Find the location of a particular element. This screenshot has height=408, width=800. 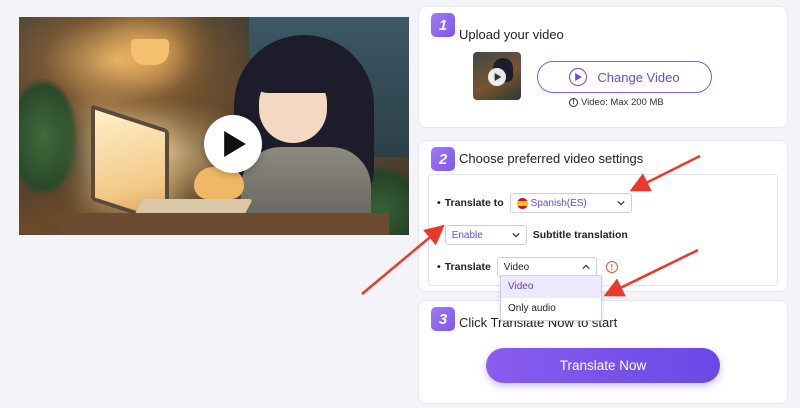

change-video-button: Change Video is located at coordinates (624, 77).